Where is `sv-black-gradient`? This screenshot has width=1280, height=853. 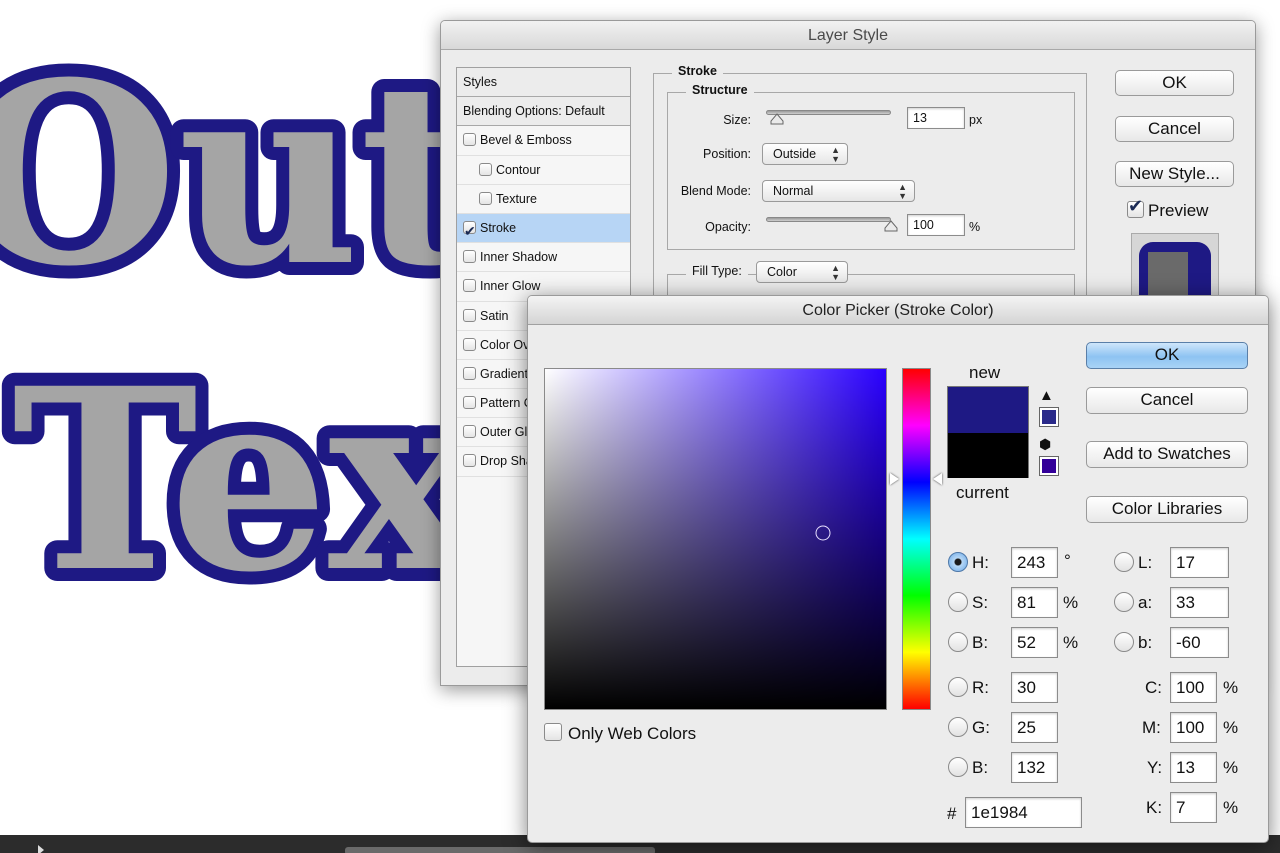
sv-black-gradient is located at coordinates (715, 539).